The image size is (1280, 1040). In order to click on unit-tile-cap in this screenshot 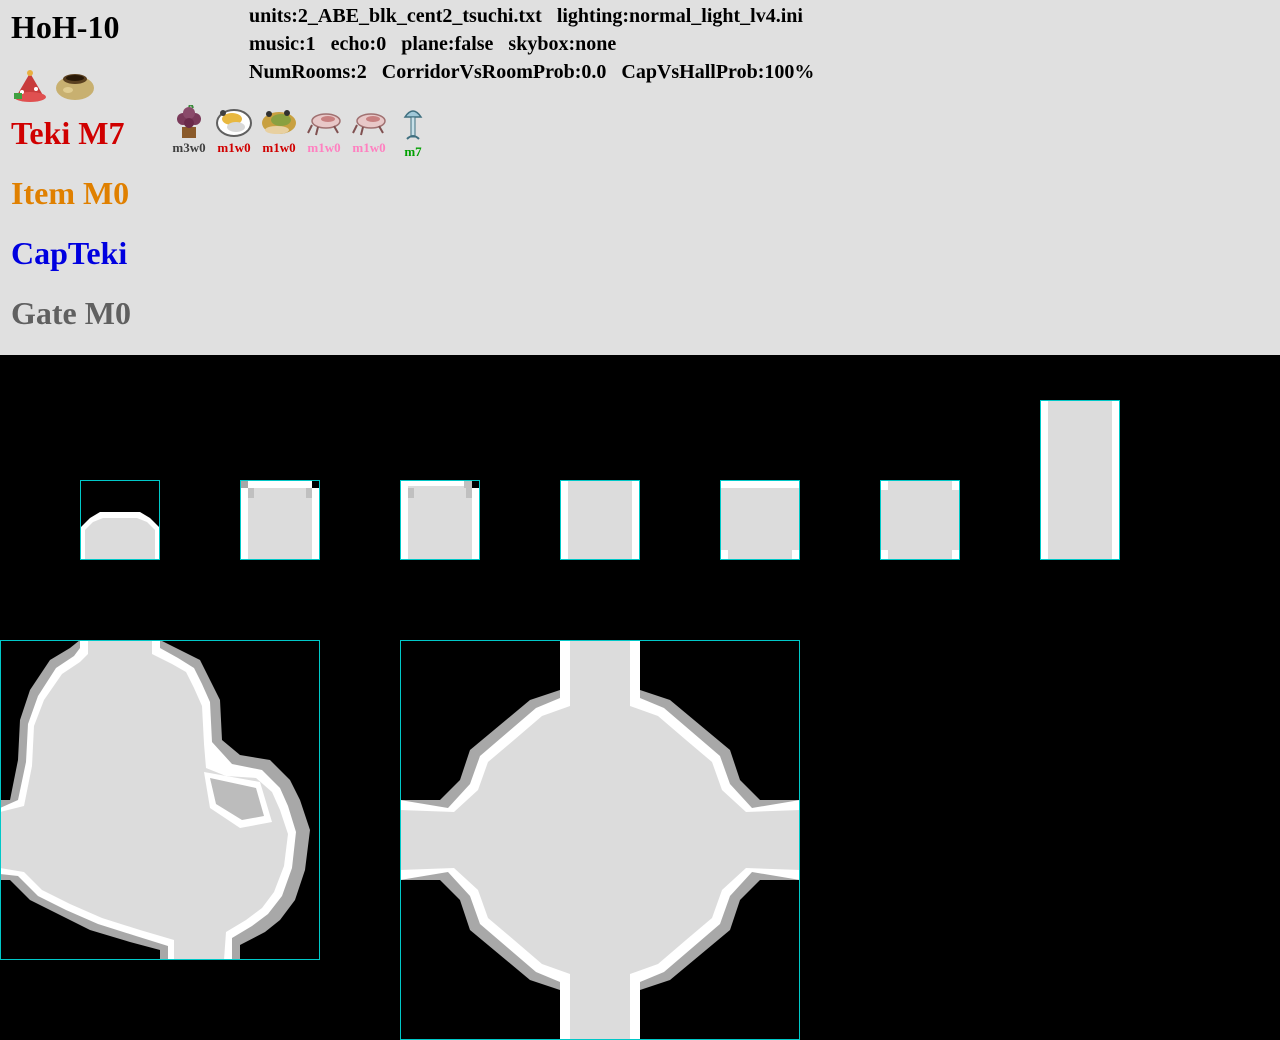, I will do `click(120, 520)`.